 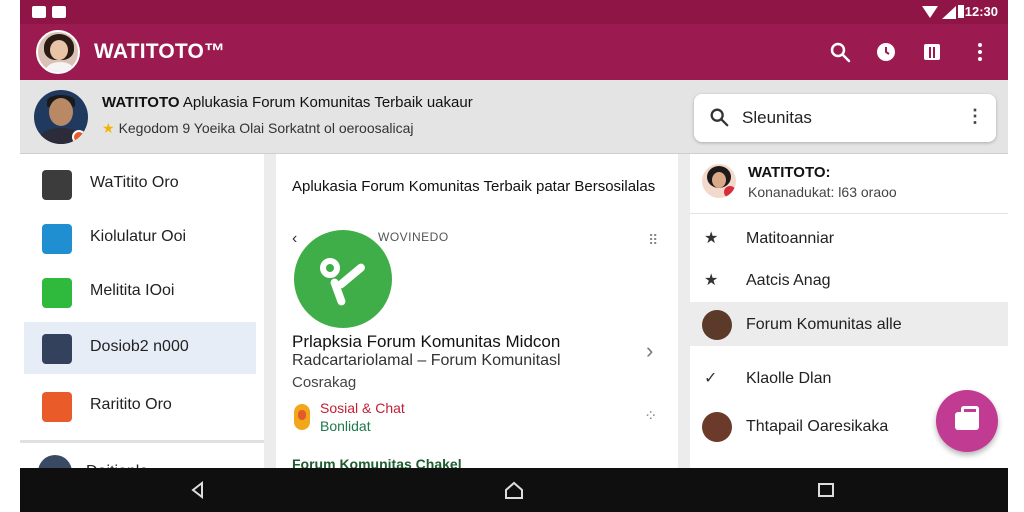 I want to click on app-bar: WATITOTO™, so click(x=514, y=52).